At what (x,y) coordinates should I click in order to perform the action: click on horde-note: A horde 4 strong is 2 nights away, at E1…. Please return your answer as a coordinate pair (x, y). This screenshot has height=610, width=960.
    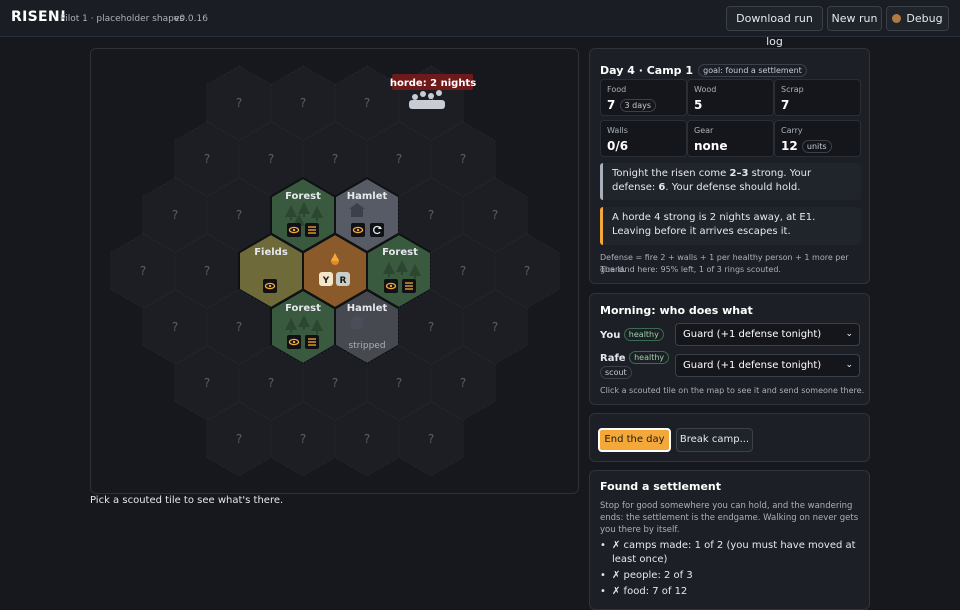
    Looking at the image, I should click on (730, 226).